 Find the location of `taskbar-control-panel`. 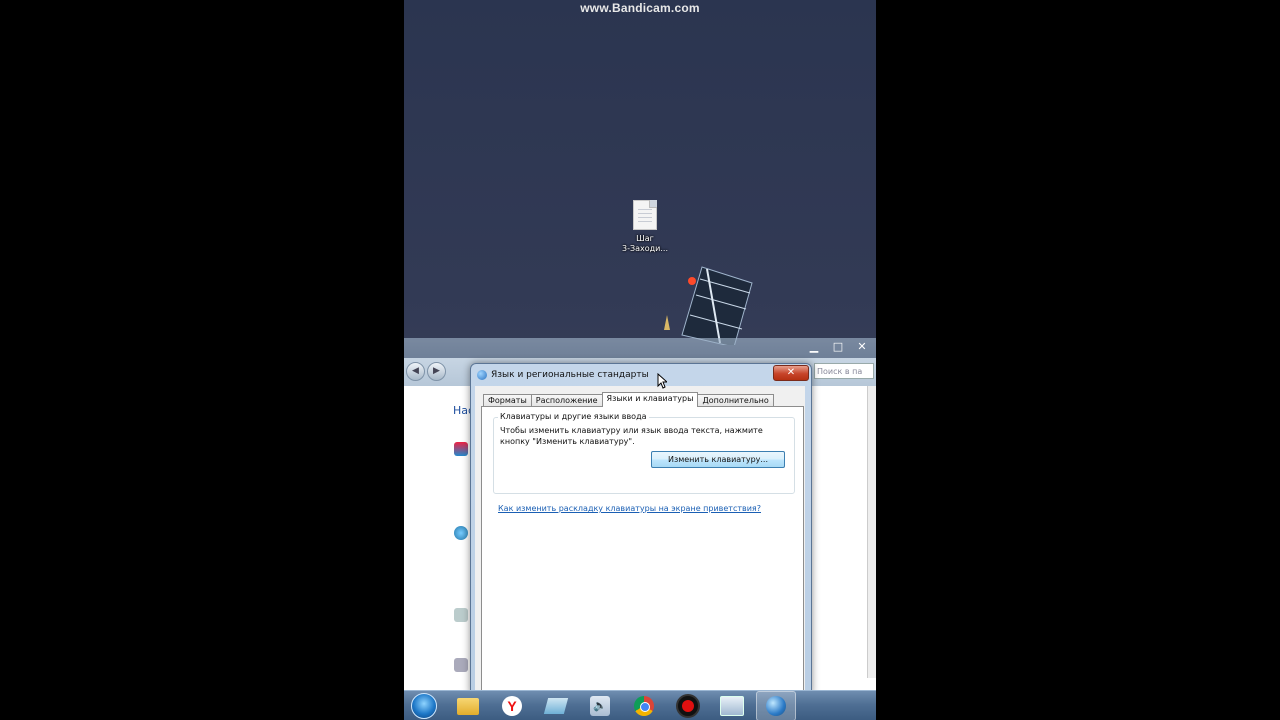

taskbar-control-panel is located at coordinates (732, 706).